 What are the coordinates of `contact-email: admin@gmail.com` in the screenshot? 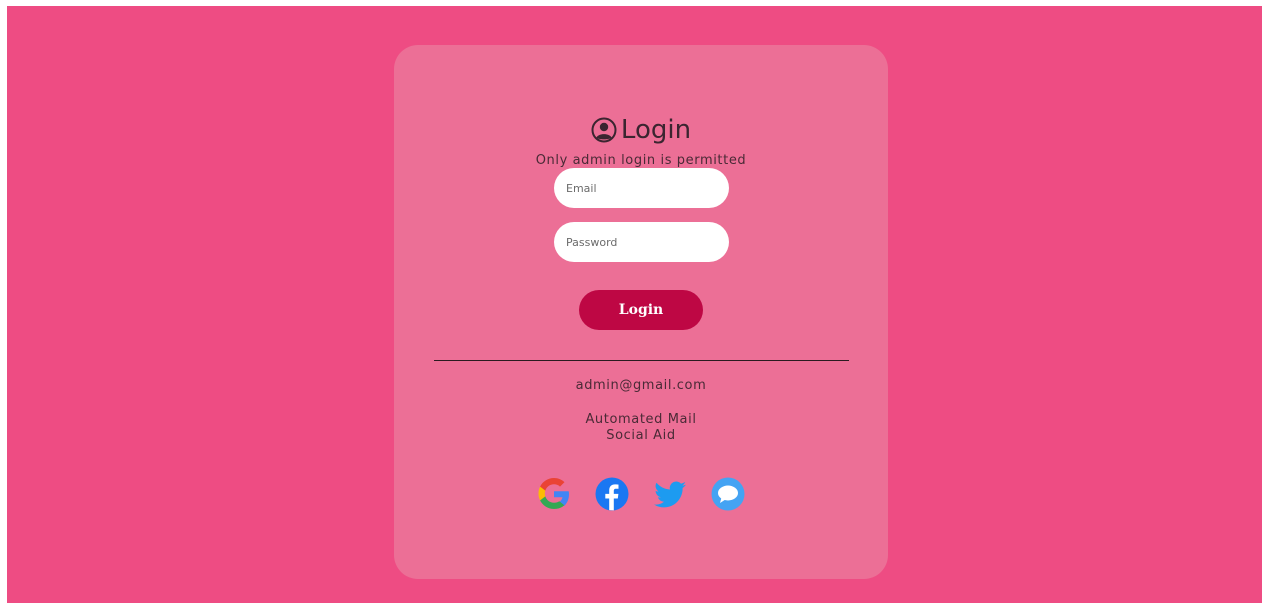 It's located at (641, 385).